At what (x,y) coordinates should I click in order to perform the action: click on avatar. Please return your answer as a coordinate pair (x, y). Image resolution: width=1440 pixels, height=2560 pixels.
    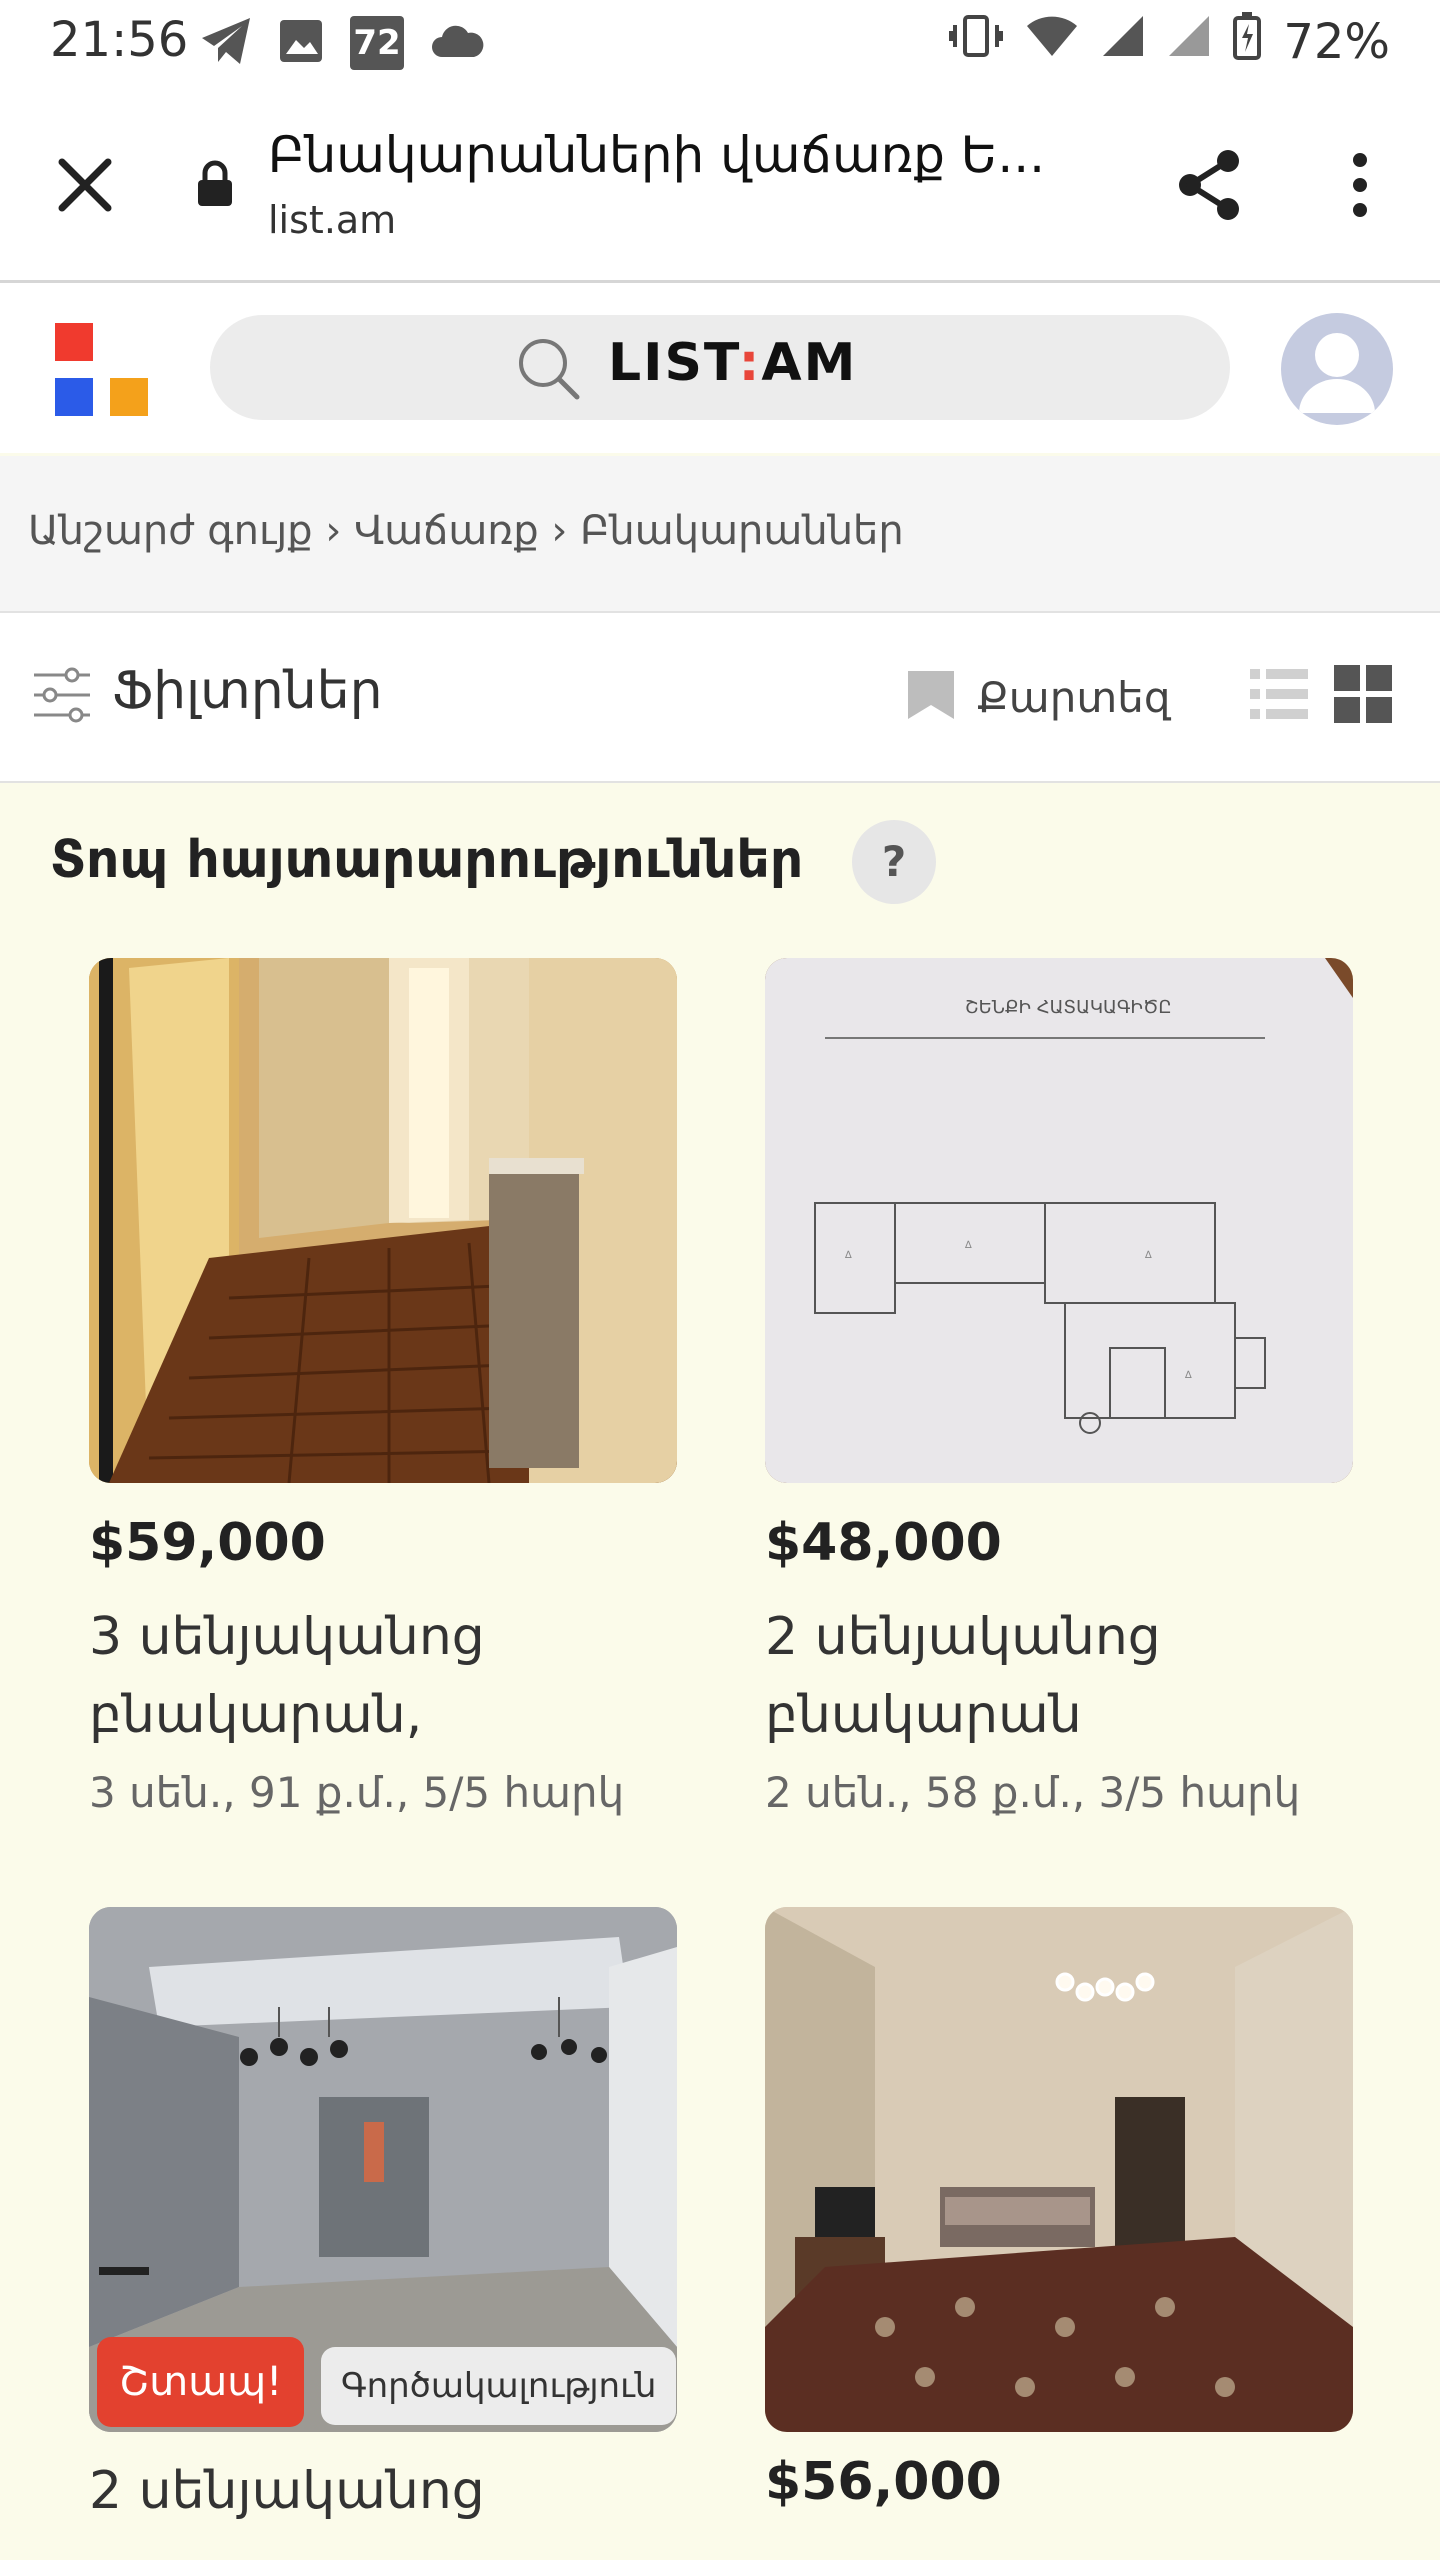
    Looking at the image, I should click on (1337, 369).